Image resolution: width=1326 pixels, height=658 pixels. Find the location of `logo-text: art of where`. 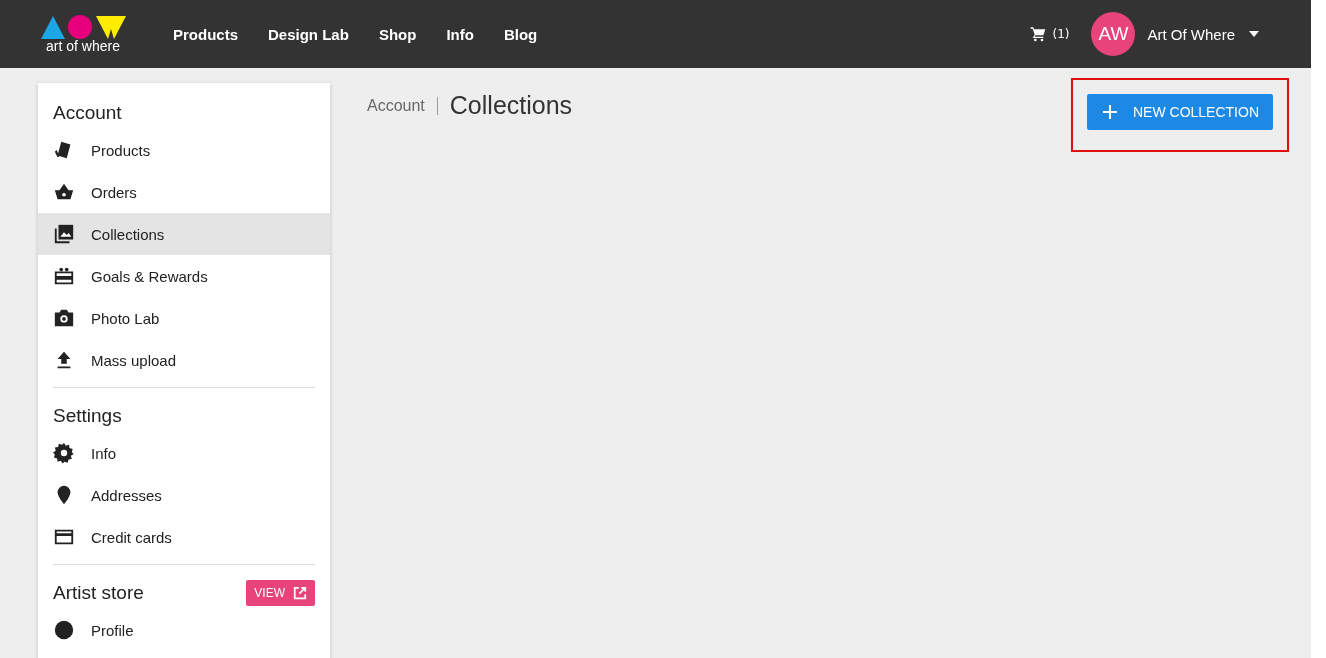

logo-text: art of where is located at coordinates (83, 46).